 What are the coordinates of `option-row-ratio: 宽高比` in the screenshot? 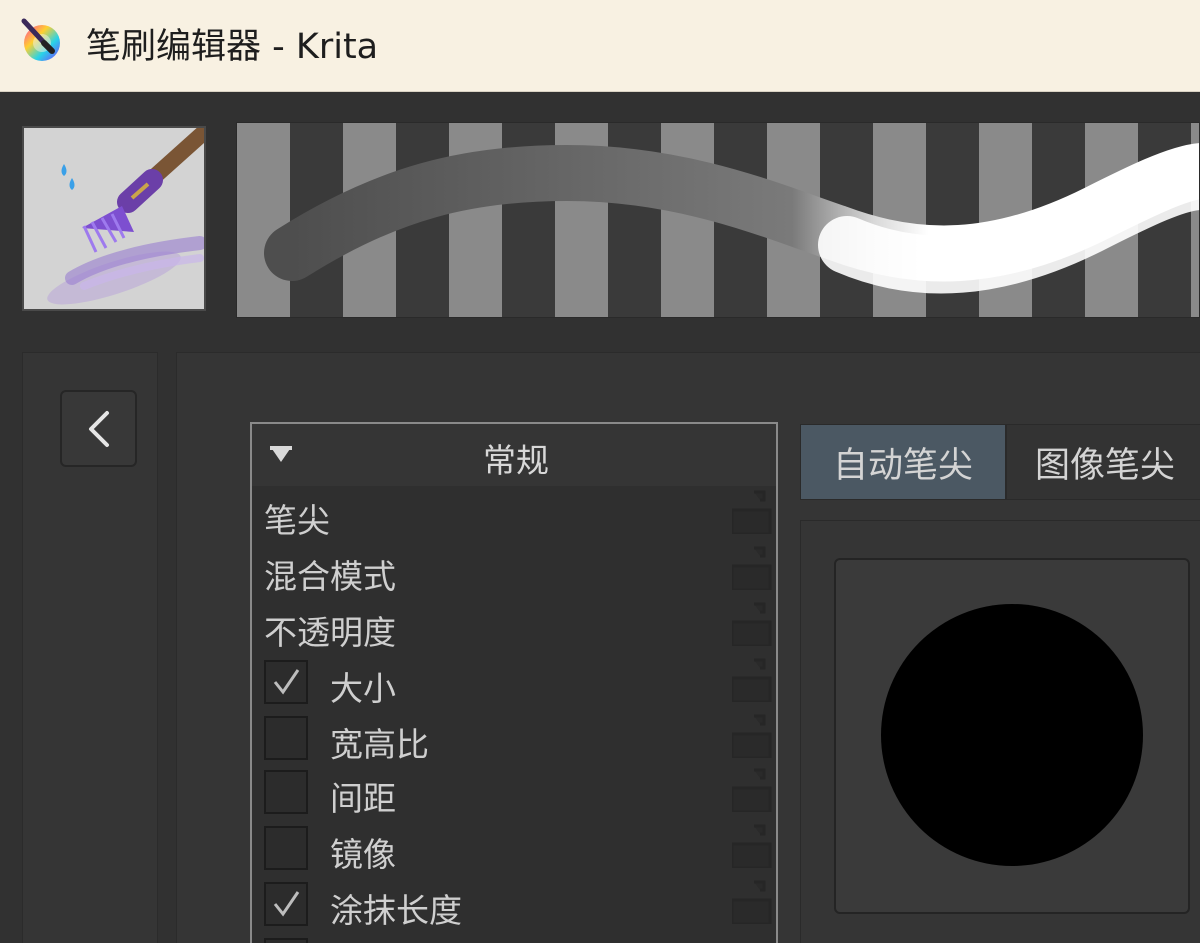 It's located at (514, 737).